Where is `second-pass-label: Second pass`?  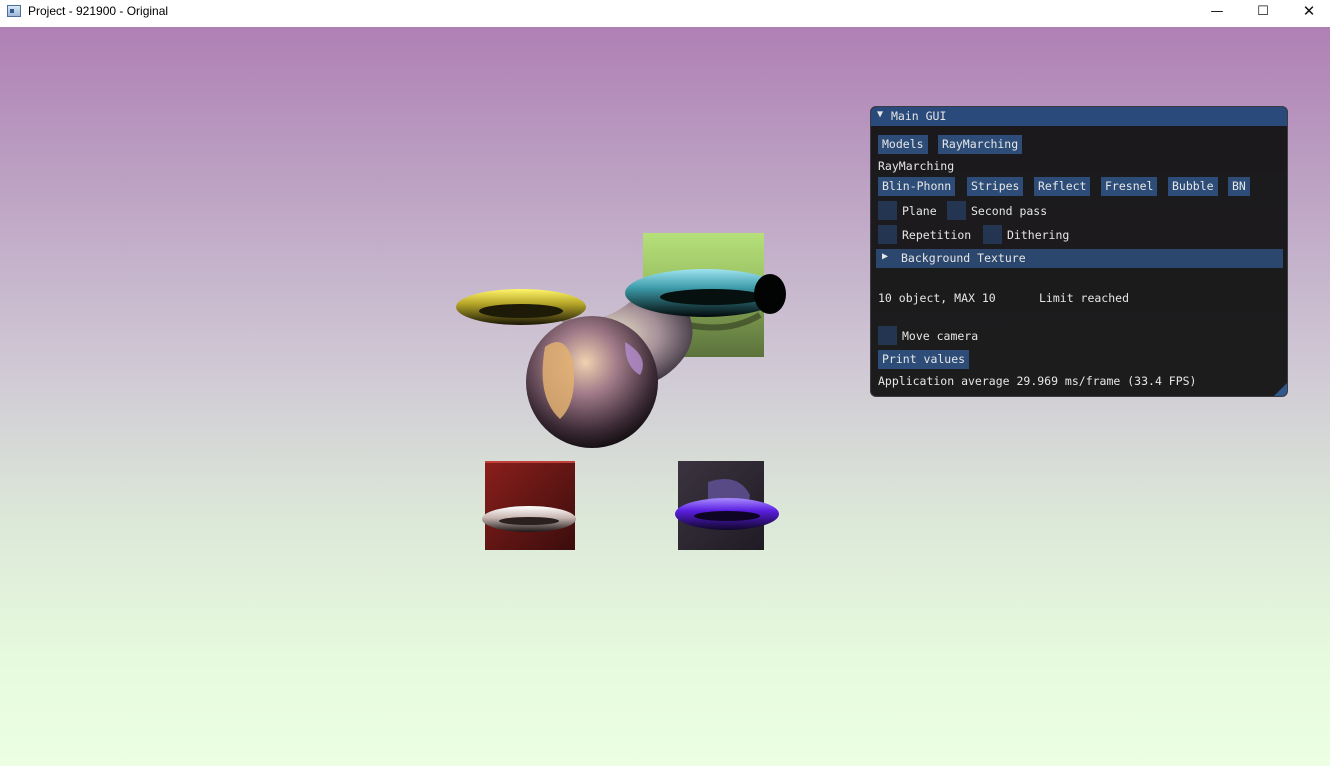 second-pass-label: Second pass is located at coordinates (1009, 211).